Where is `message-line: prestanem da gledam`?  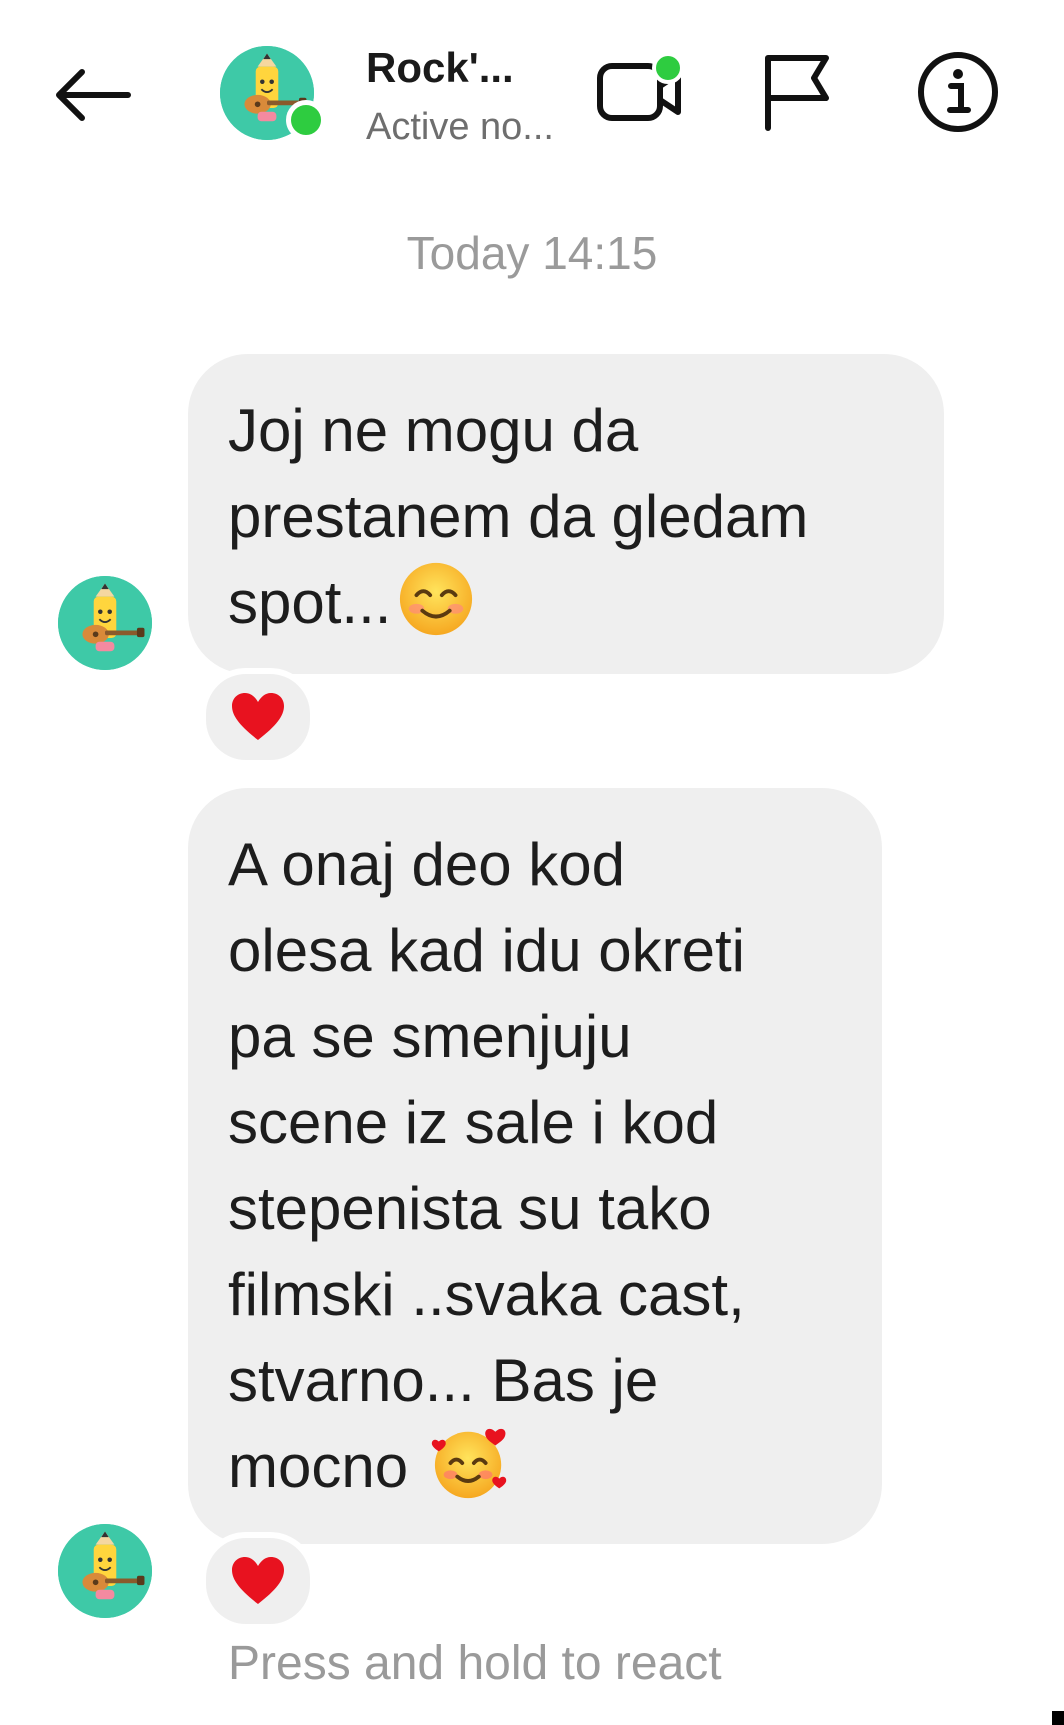
message-line: prestanem da gledam is located at coordinates (518, 516).